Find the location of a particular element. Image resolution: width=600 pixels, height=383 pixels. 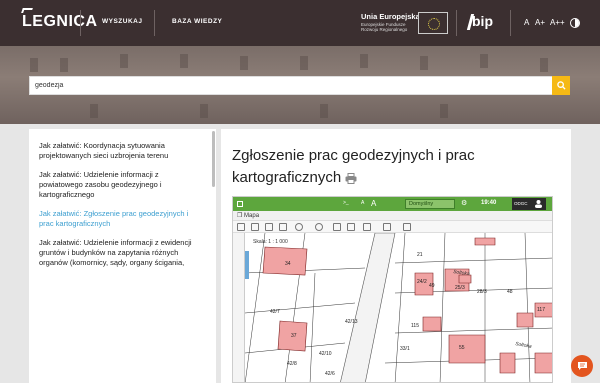

map-console-icon: >_ is located at coordinates (346, 205).